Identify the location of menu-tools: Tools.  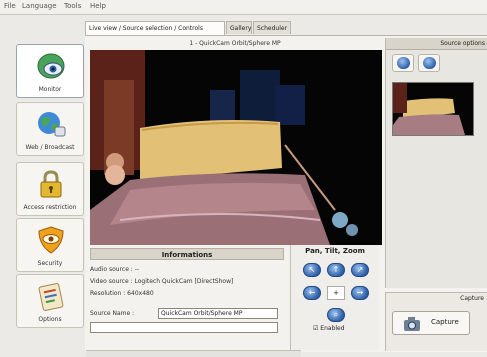
(72, 6).